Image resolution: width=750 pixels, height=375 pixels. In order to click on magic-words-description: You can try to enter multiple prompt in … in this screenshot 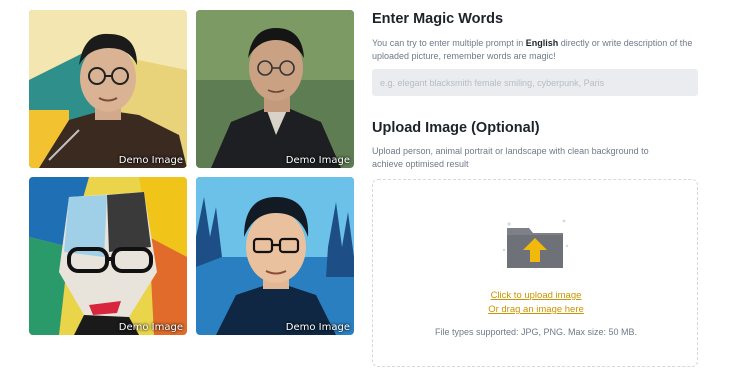, I will do `click(537, 50)`.